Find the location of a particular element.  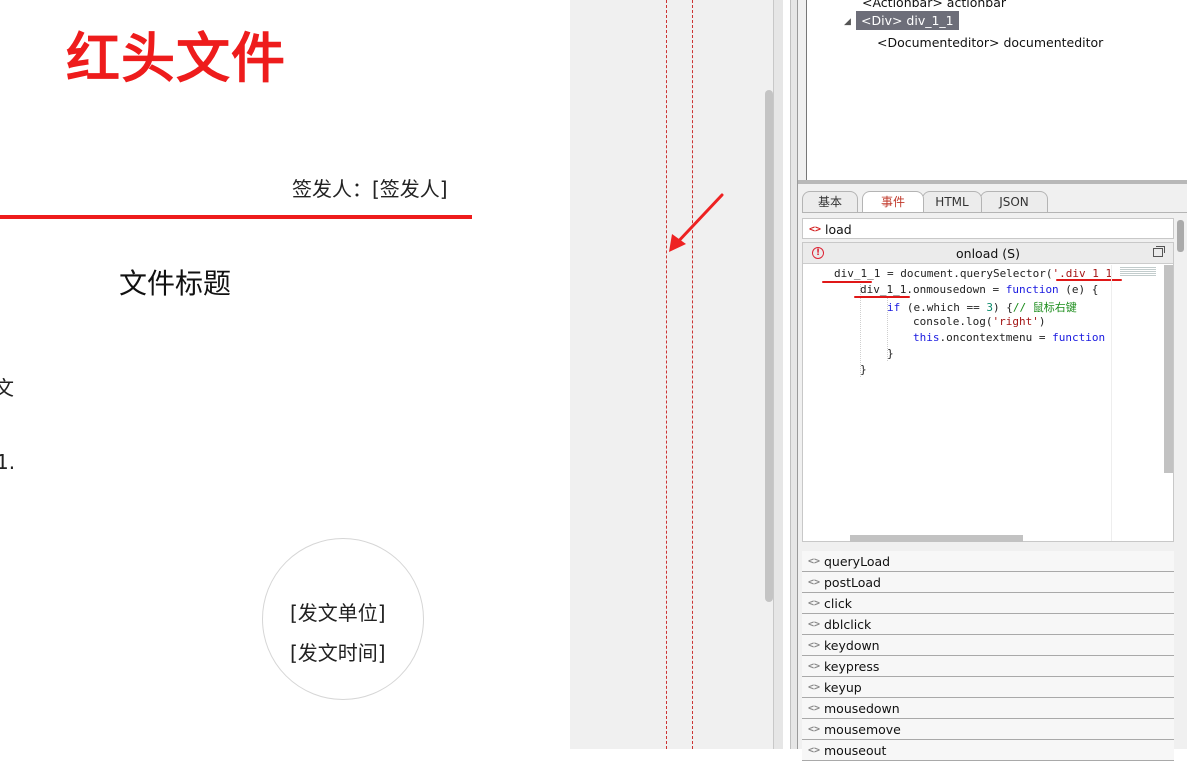

event-mouseout: <> mouseout is located at coordinates (988, 750).